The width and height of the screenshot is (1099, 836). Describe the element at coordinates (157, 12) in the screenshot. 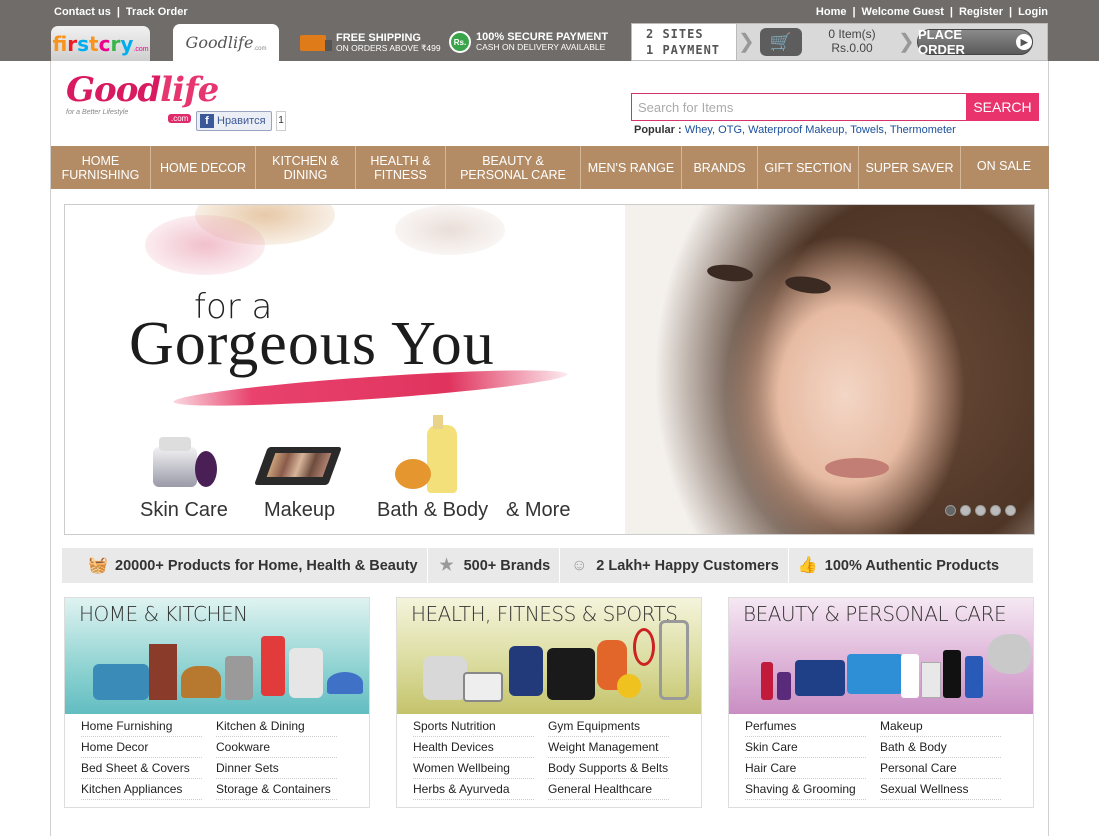

I see `track-order-link: Track Order` at that location.